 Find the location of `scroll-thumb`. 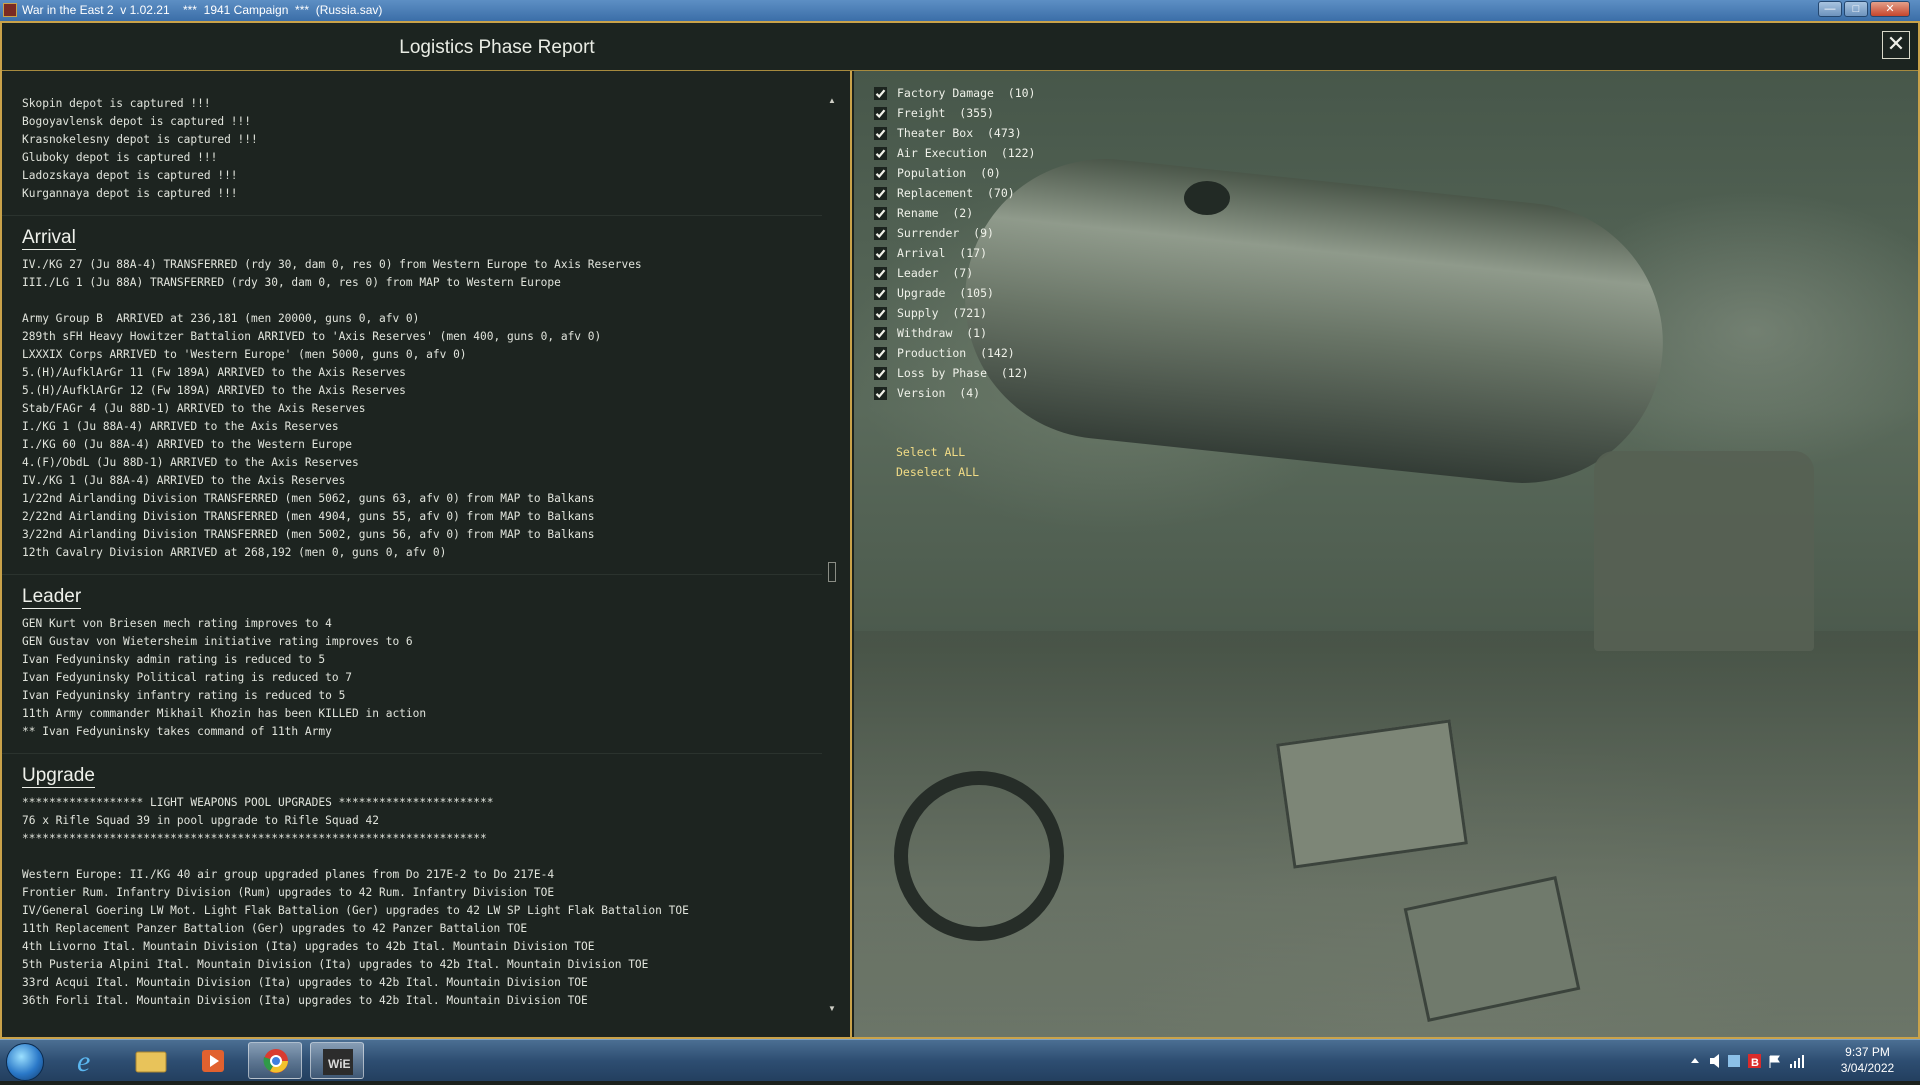

scroll-thumb is located at coordinates (832, 572).